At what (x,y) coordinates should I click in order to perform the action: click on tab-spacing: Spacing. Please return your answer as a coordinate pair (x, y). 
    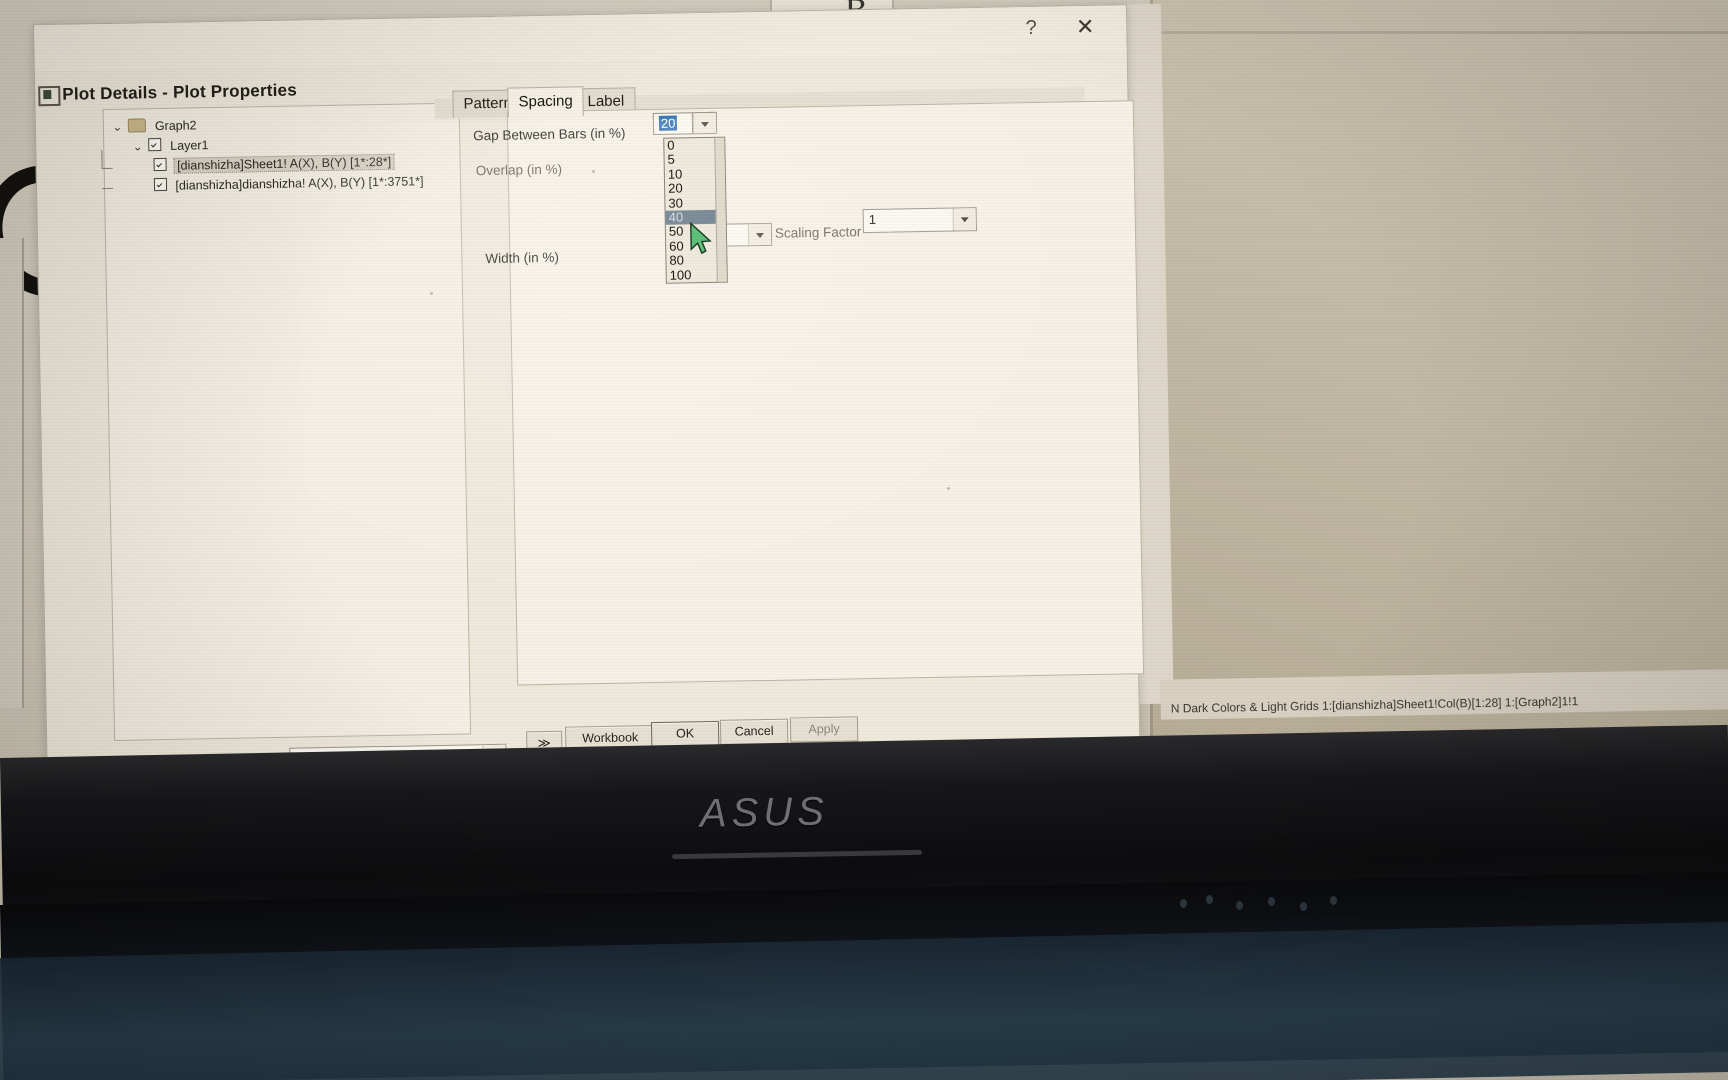
    Looking at the image, I should click on (546, 102).